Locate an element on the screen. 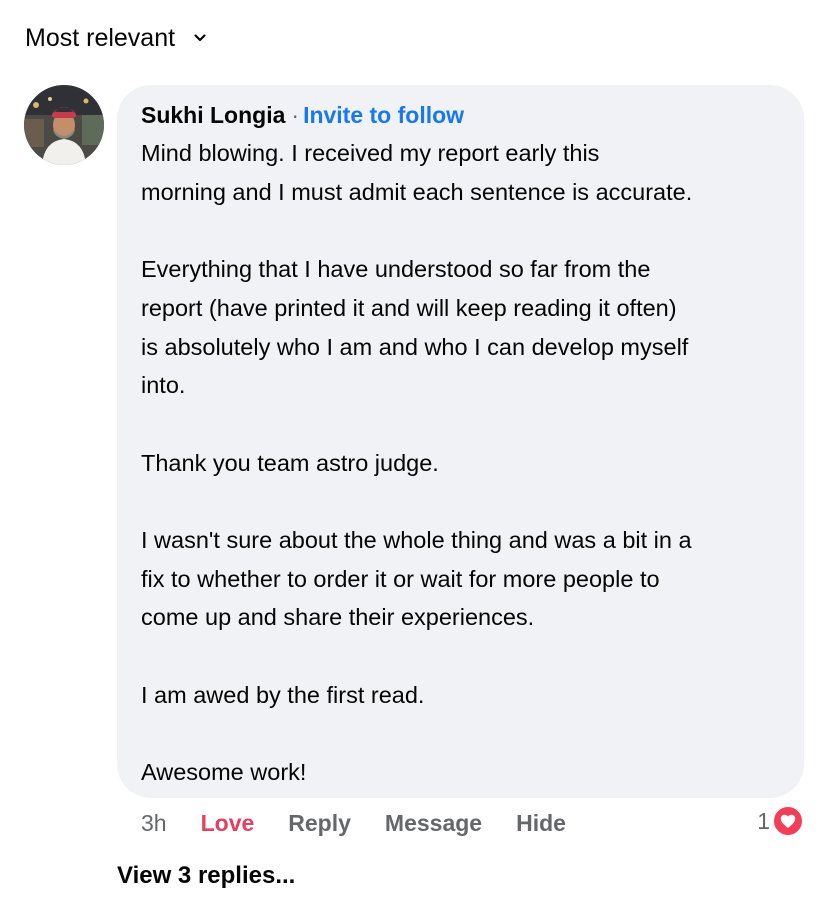 This screenshot has height=921, width=828. comment-text-line: Awesome work! is located at coordinates (224, 772).